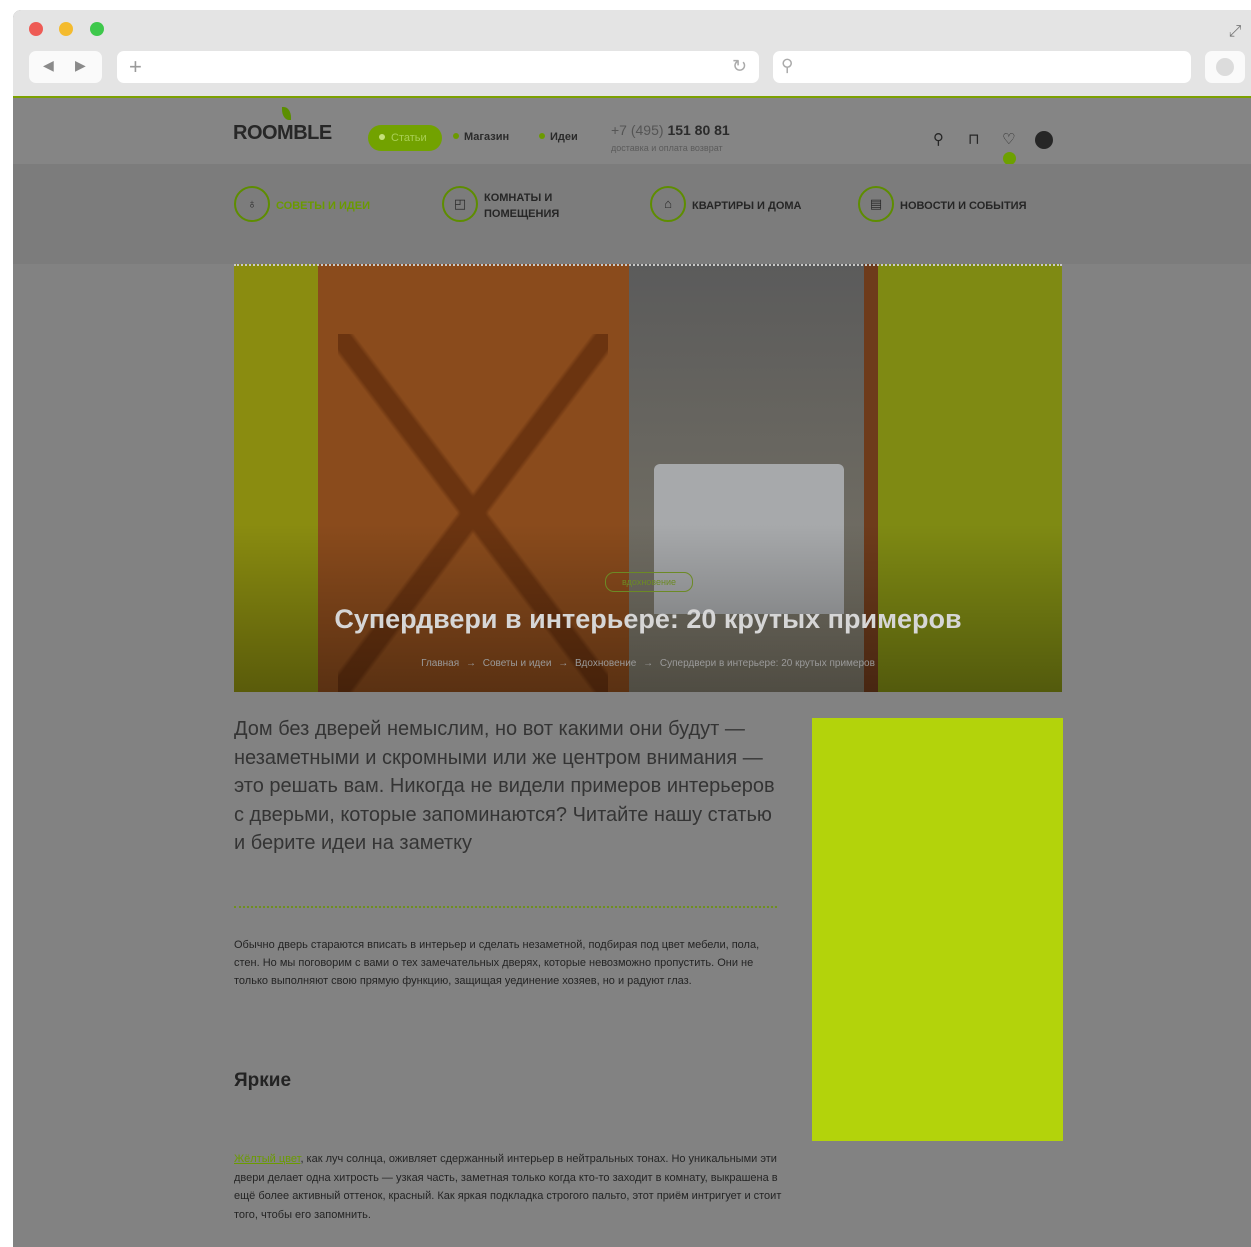 The image size is (1251, 1247). I want to click on user-avatar, so click(1044, 140).